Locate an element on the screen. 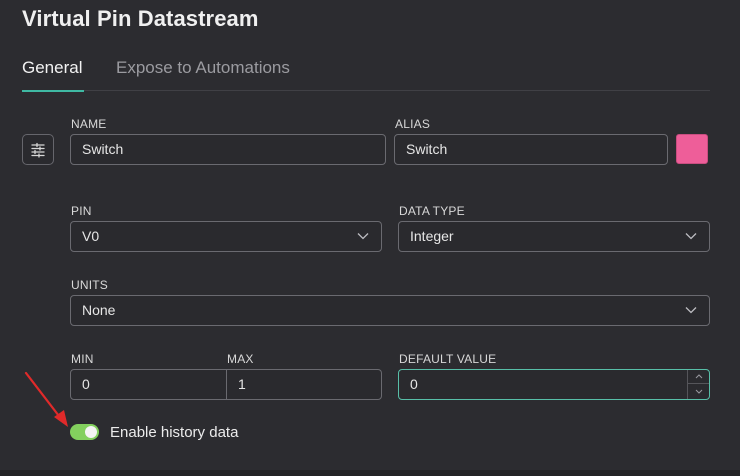 The height and width of the screenshot is (476, 740). increment-button is located at coordinates (698, 377).